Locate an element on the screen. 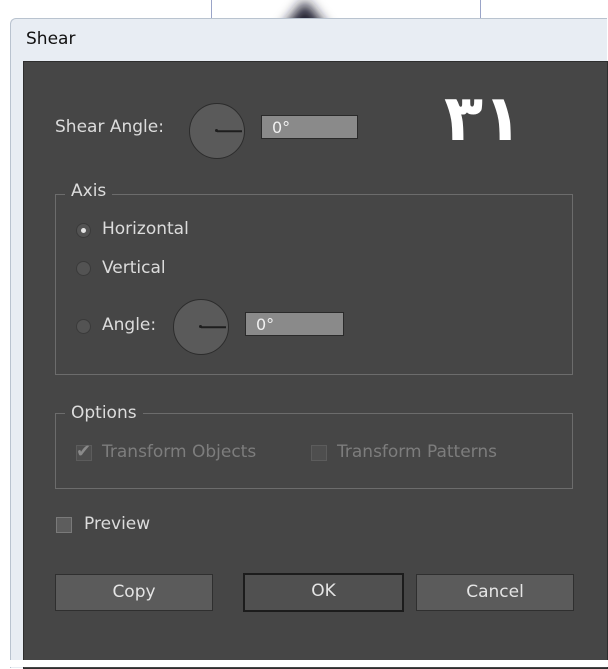  shear-angle-dial is located at coordinates (217, 131).